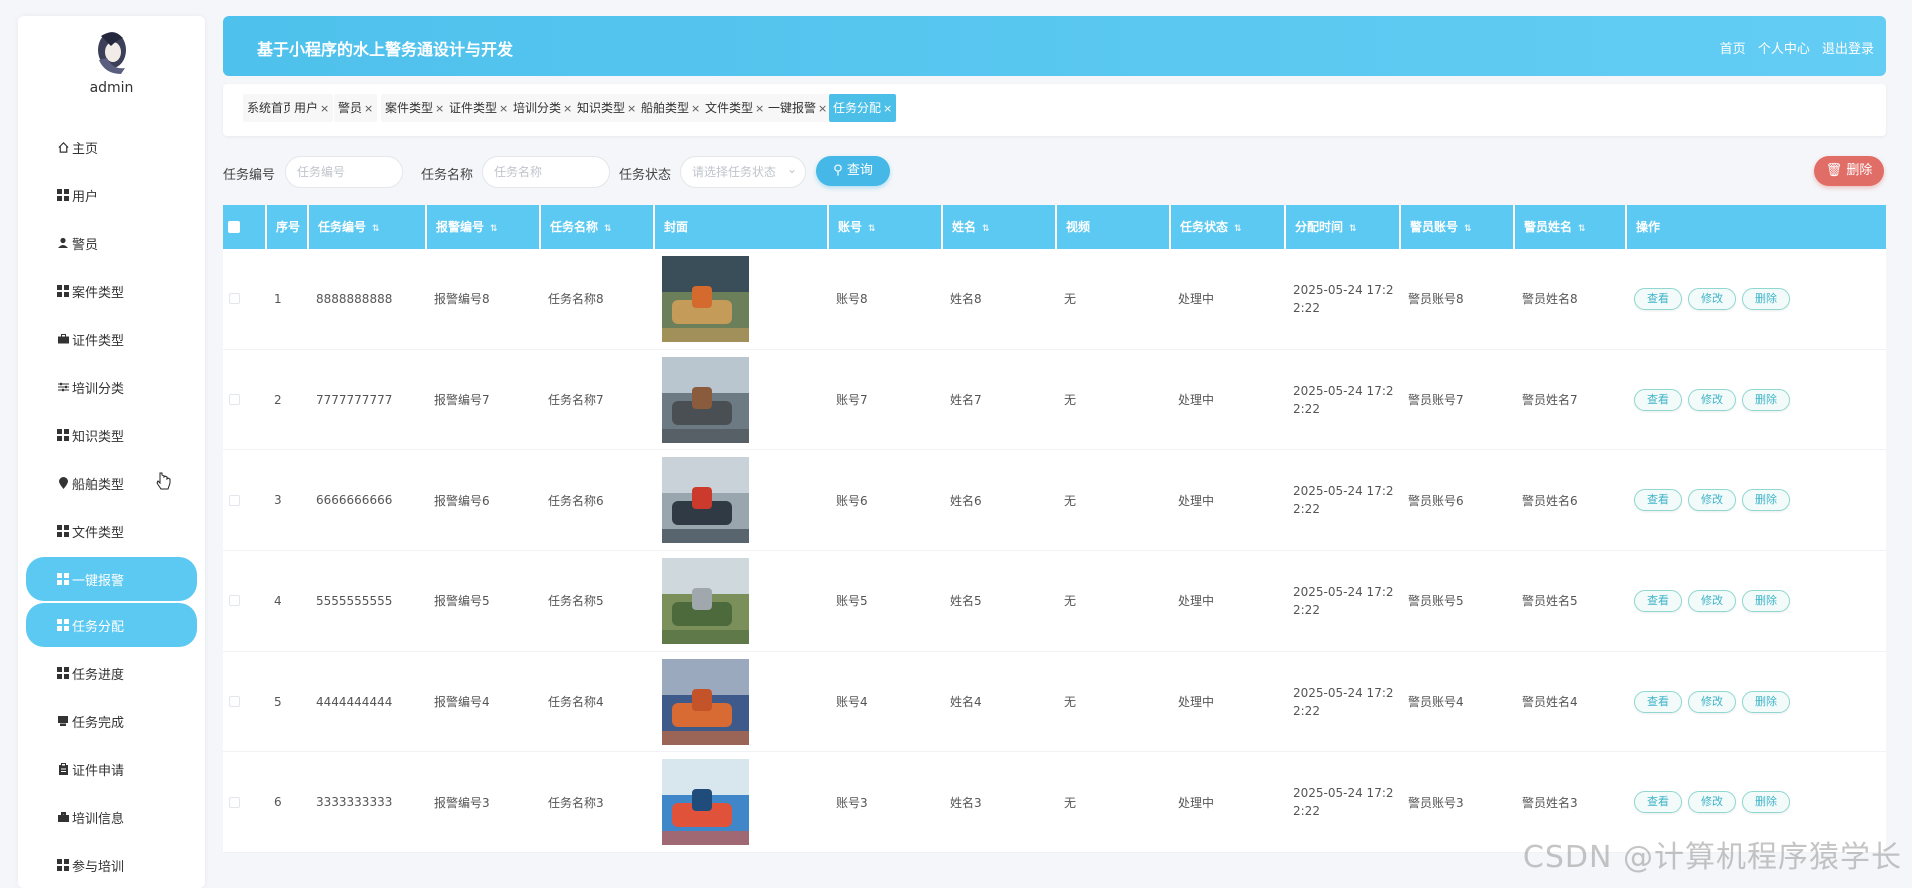  What do you see at coordinates (111, 531) in the screenshot?
I see `sidebar-item-8: 文件类型` at bounding box center [111, 531].